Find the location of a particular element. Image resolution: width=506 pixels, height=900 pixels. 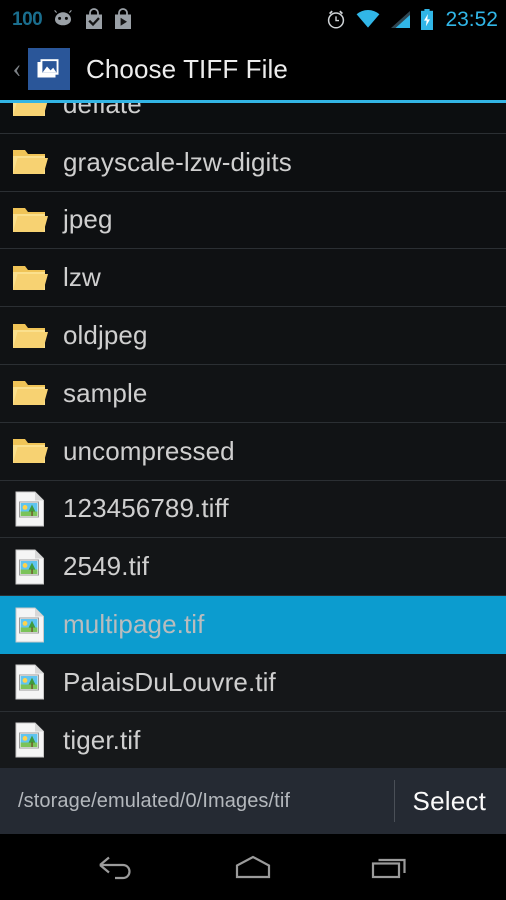

file-list-row-label: 2549.tif is located at coordinates (106, 566).